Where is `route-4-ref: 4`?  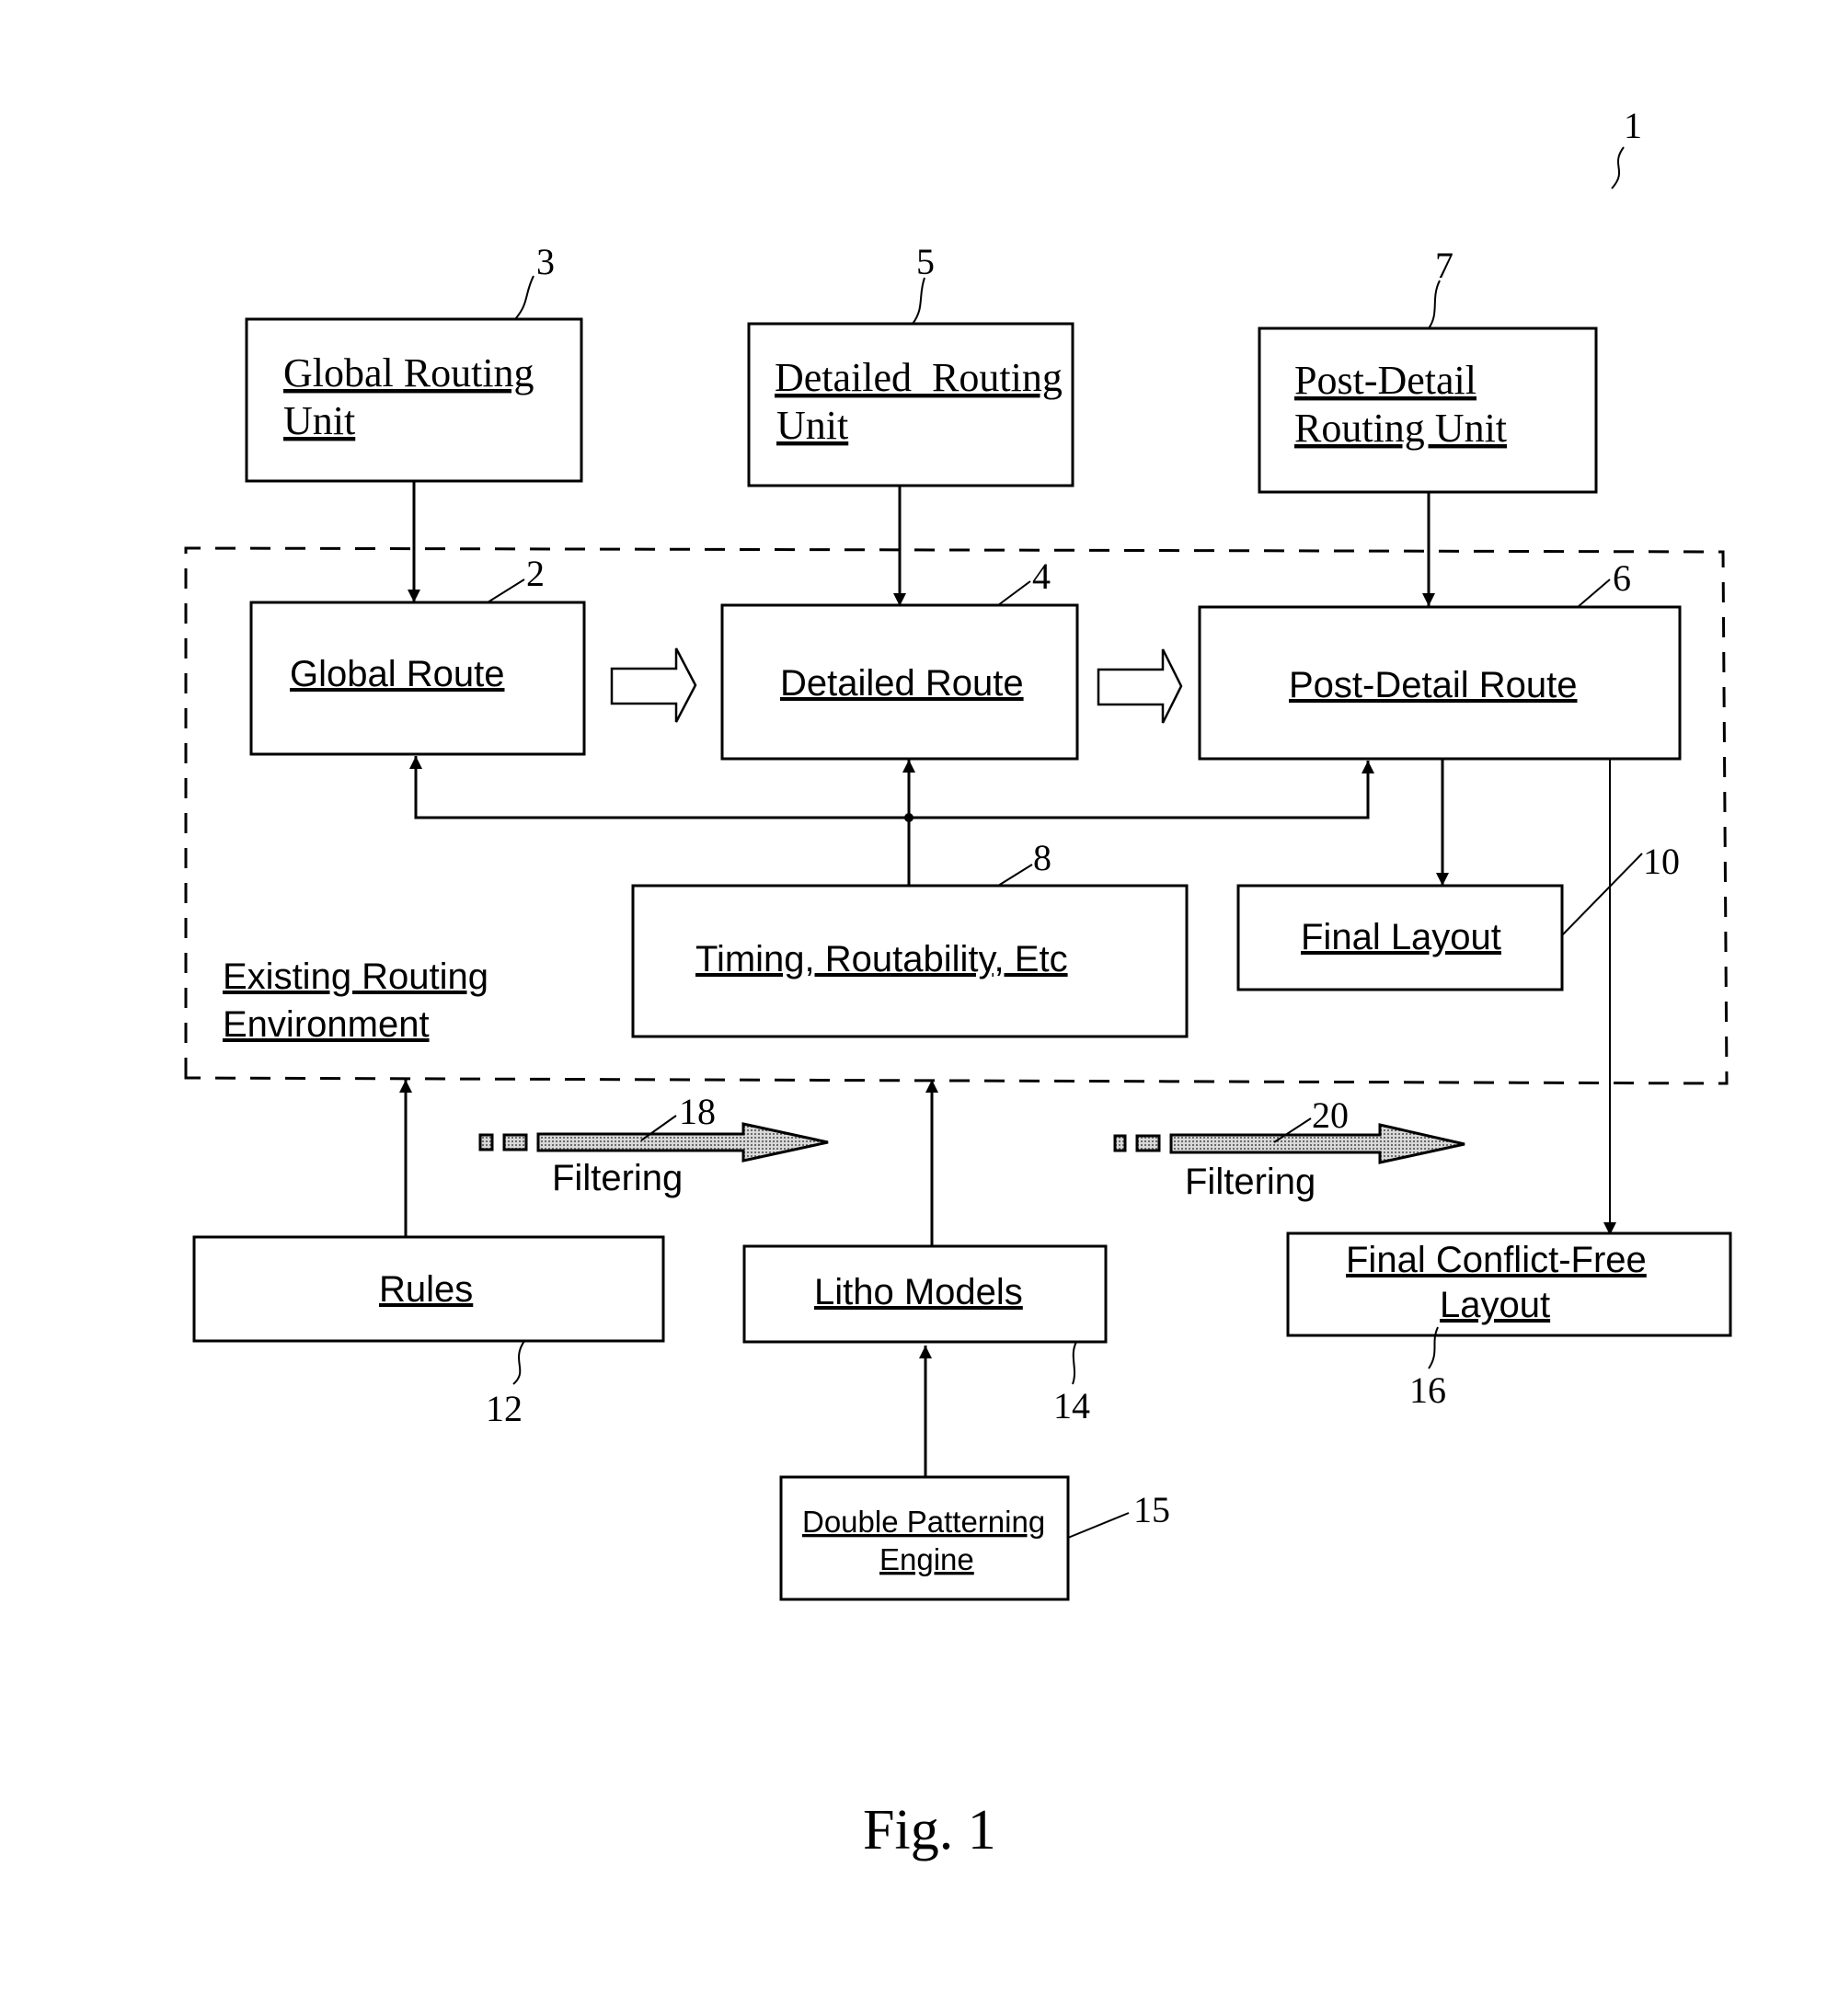
route-4-ref: 4 is located at coordinates (1041, 576).